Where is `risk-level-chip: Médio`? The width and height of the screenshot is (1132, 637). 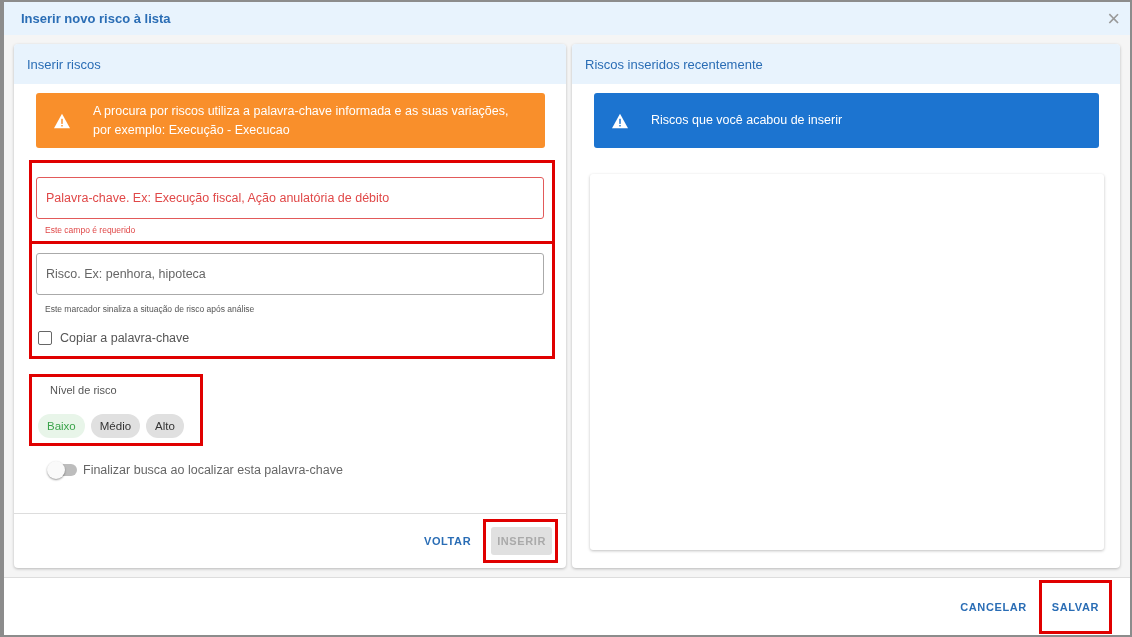
risk-level-chip: Médio is located at coordinates (115, 426).